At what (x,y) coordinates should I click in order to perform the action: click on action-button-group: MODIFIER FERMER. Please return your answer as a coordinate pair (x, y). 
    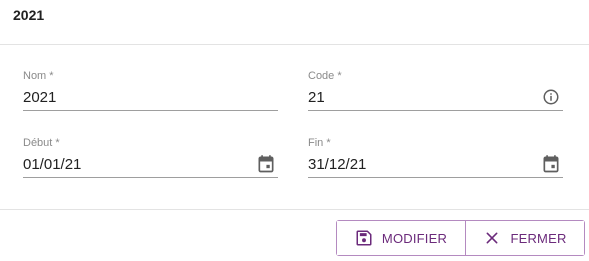
    Looking at the image, I should click on (460, 238).